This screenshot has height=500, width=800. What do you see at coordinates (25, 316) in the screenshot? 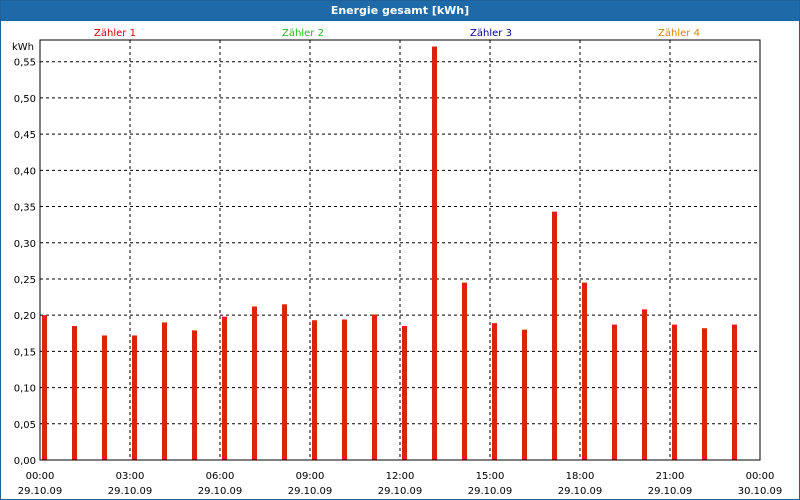
I see `y-tick-label: 0,20` at bounding box center [25, 316].